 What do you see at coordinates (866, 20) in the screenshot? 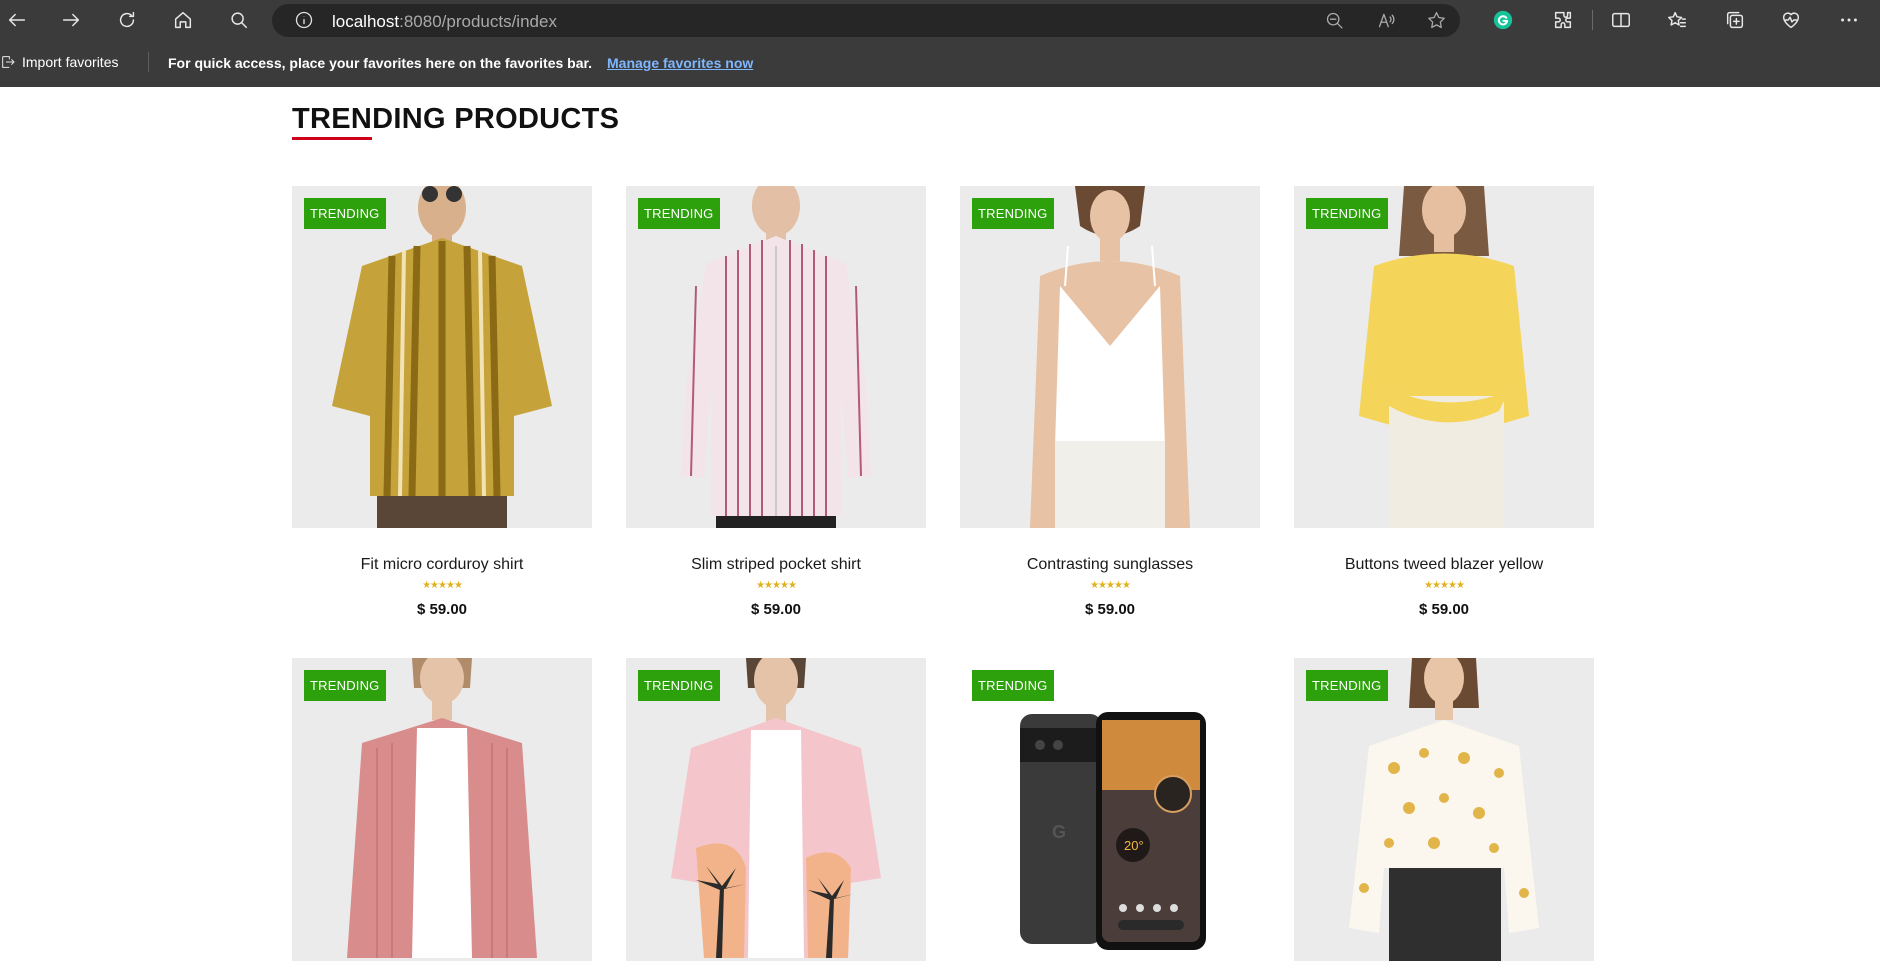
I see `address-bar: localhost:8080/products/index` at bounding box center [866, 20].